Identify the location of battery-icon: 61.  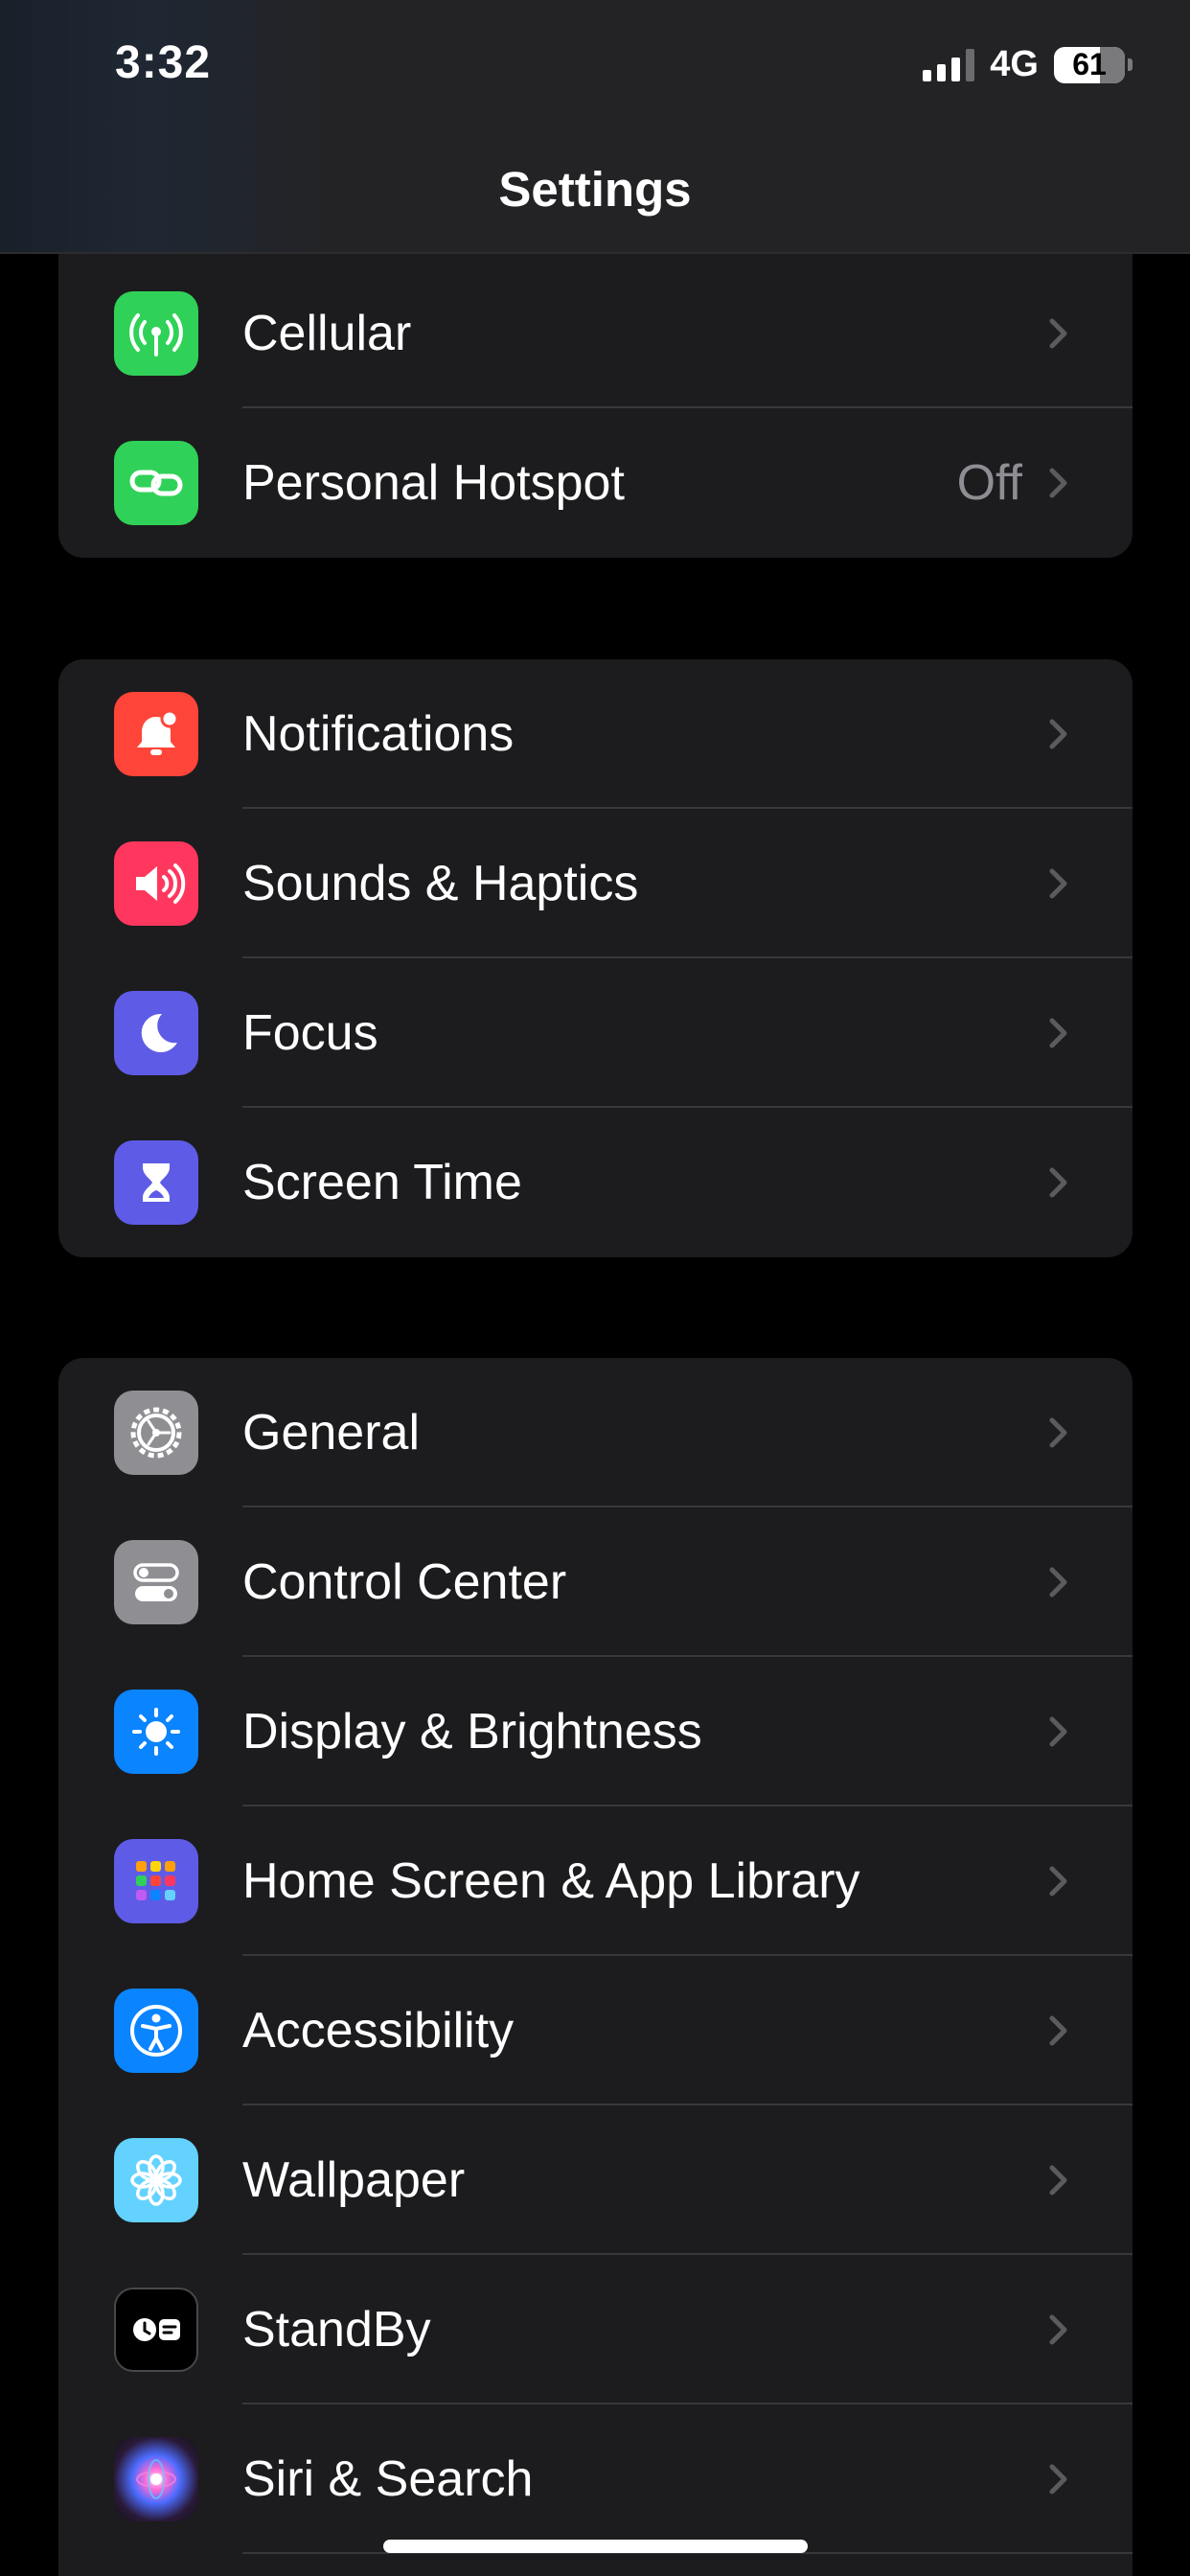
(1094, 64).